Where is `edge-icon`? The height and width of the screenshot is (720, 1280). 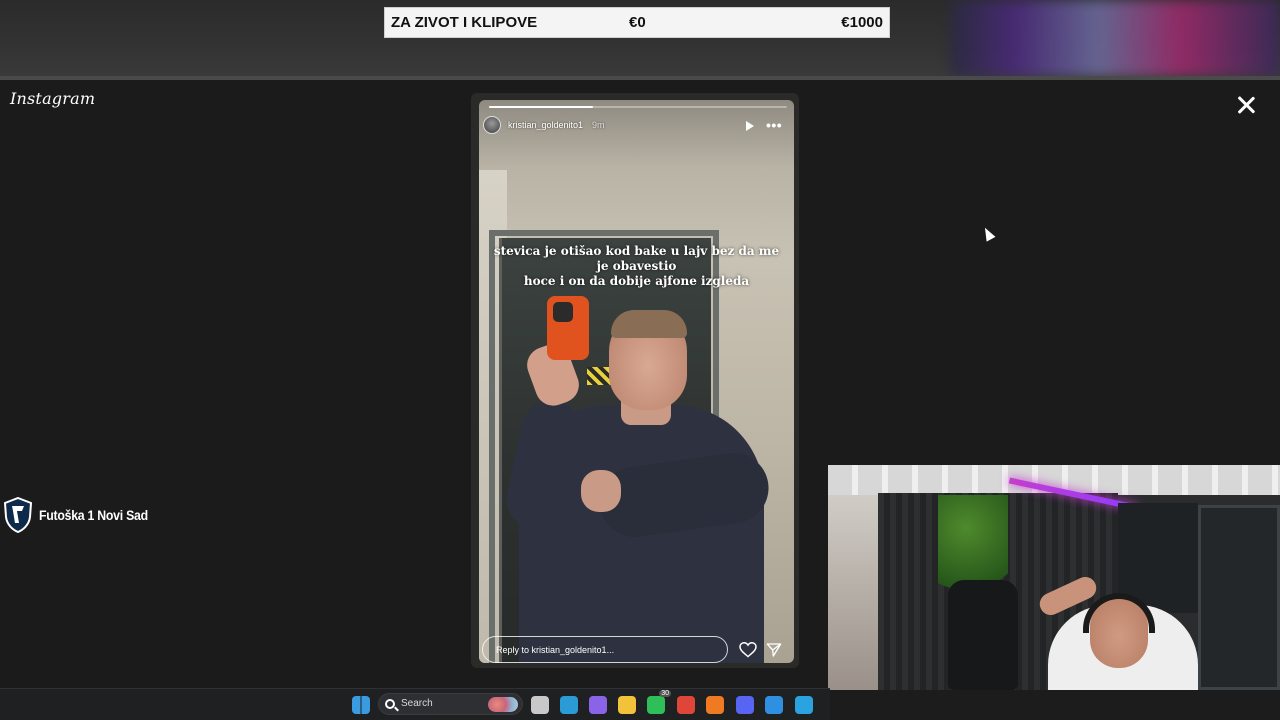 edge-icon is located at coordinates (569, 705).